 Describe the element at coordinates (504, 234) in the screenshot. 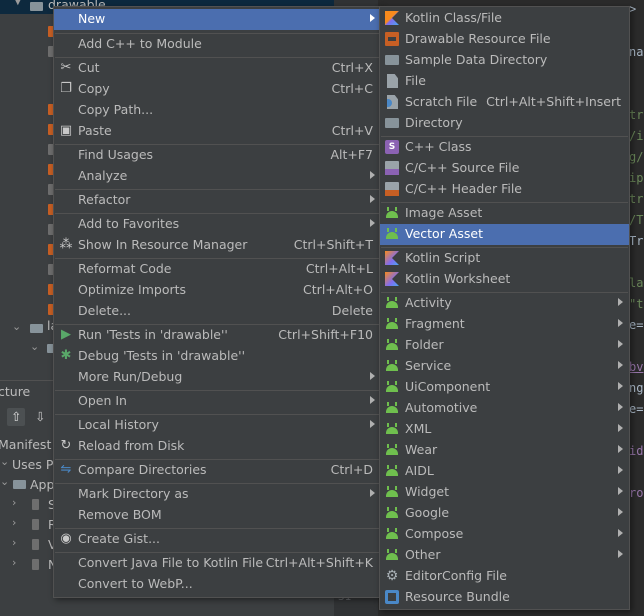

I see `submenu-item-vector-asset: Vector Asset` at that location.